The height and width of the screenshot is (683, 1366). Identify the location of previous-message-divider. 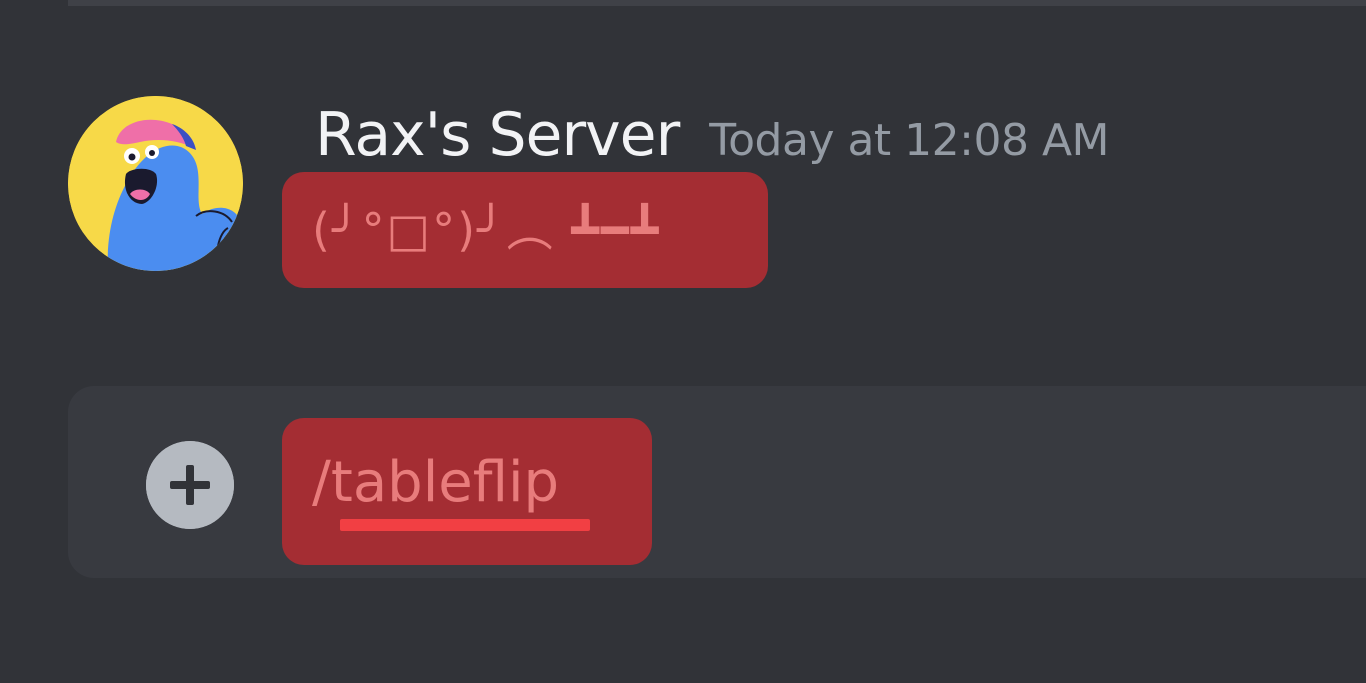
(717, 3).